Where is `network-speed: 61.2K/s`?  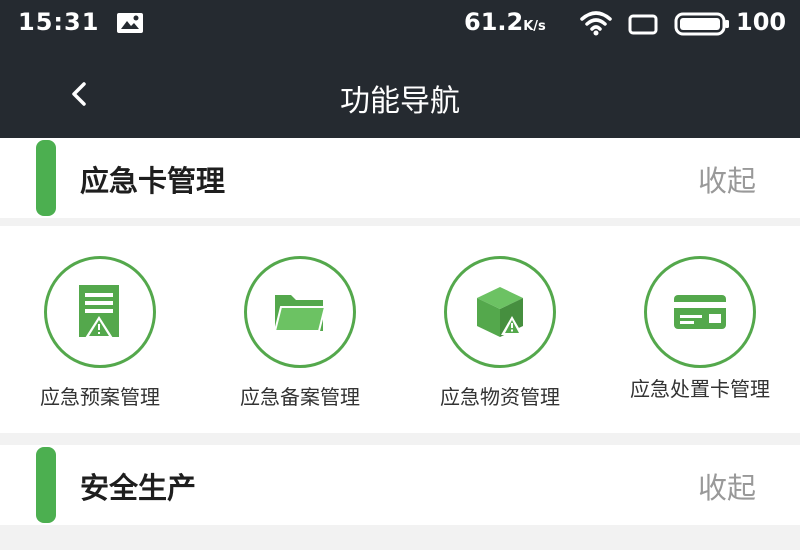
network-speed: 61.2K/s is located at coordinates (505, 22).